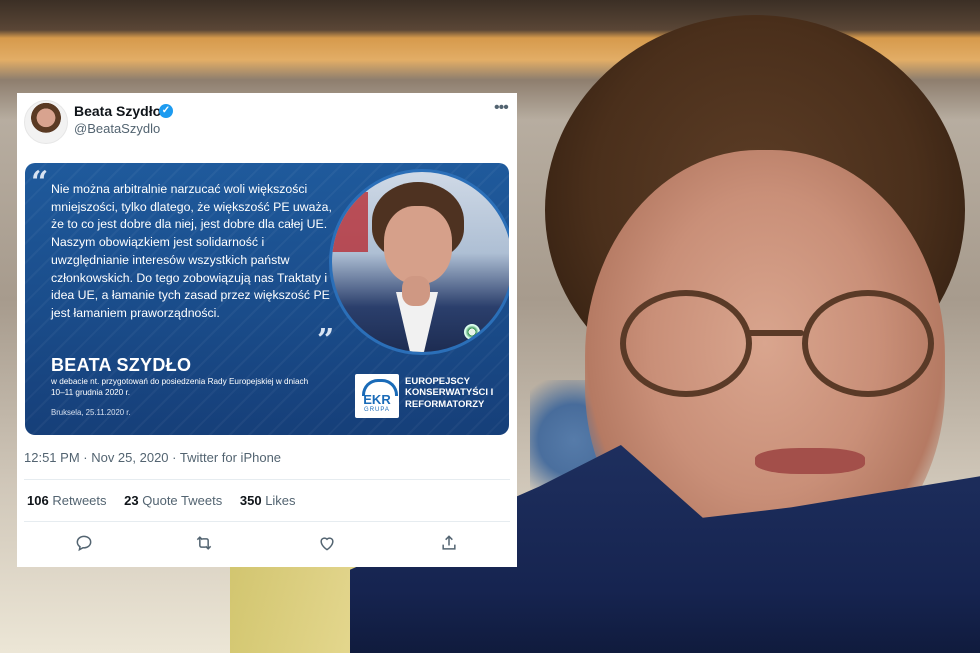 Image resolution: width=980 pixels, height=653 pixels. Describe the element at coordinates (166, 111) in the screenshot. I see `verified-badge-icon: ✓` at that location.